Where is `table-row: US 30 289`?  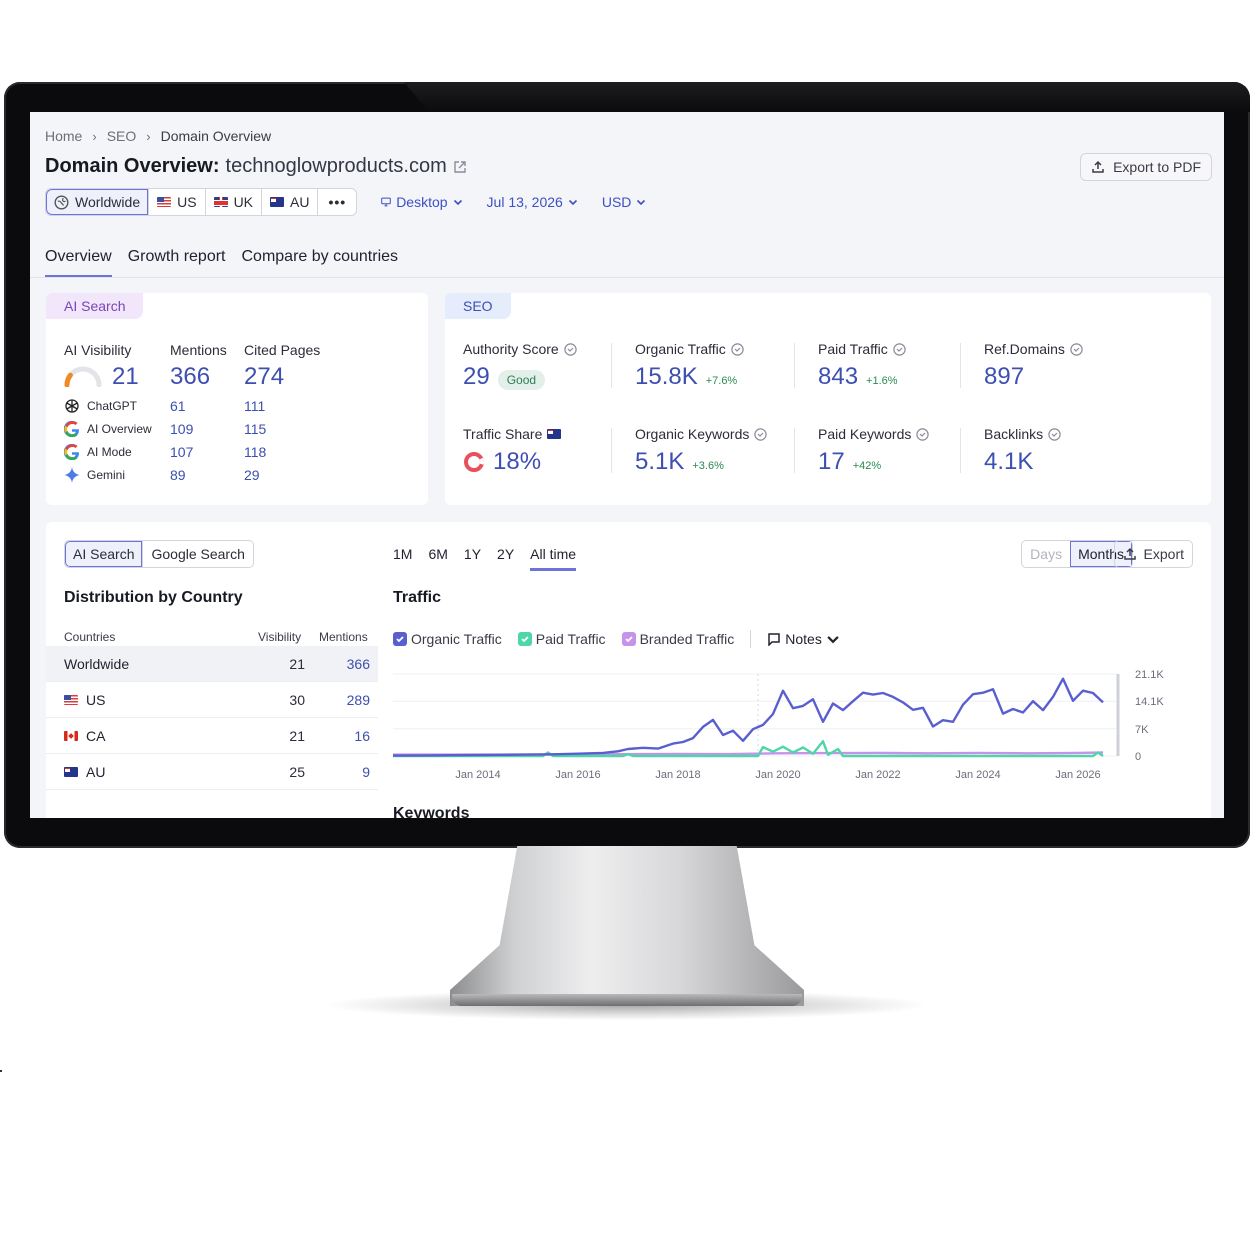
table-row: US 30 289 is located at coordinates (212, 700).